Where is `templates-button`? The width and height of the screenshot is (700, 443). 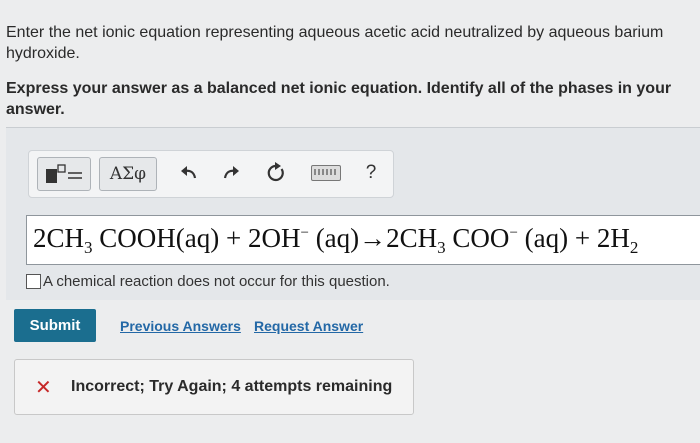
templates-button is located at coordinates (64, 174).